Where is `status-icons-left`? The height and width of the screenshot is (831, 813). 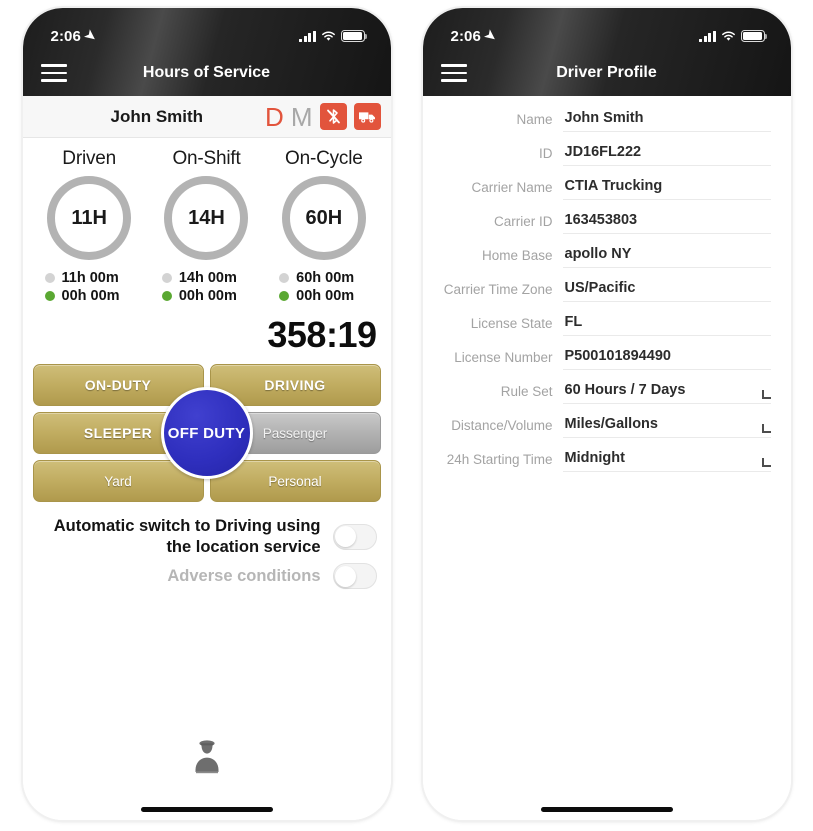
status-icons-left is located at coordinates (333, 36).